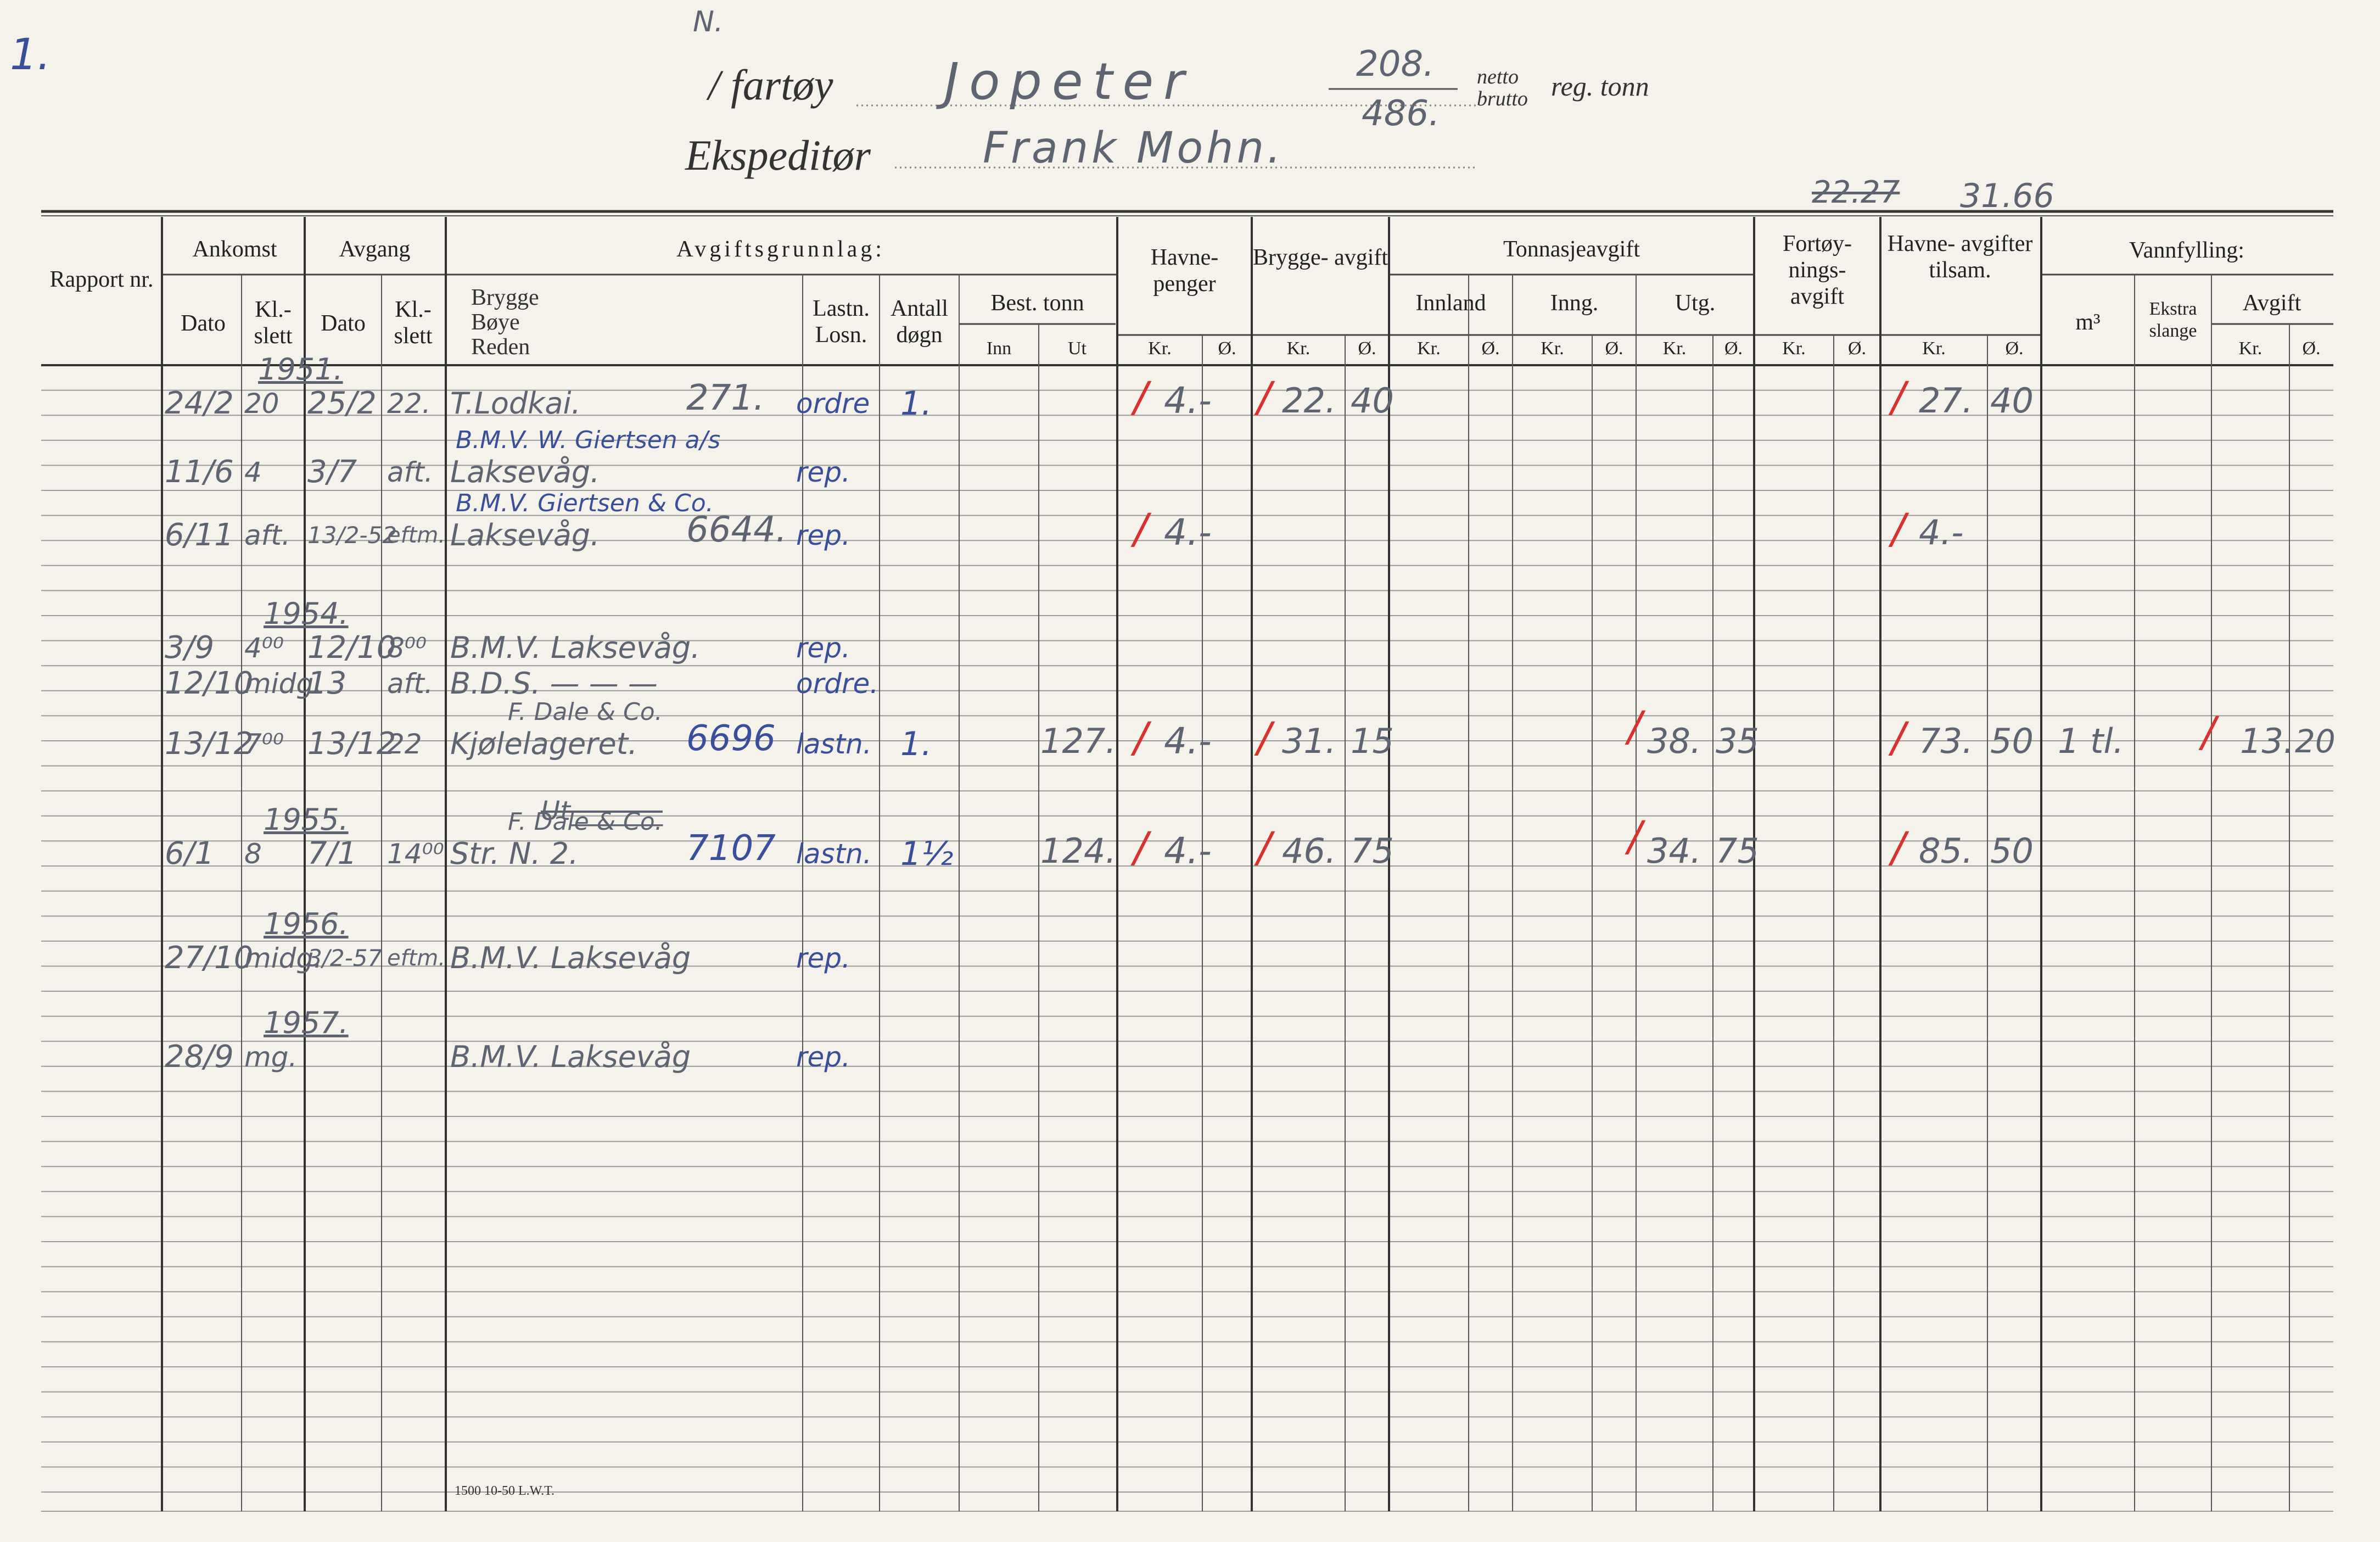 The height and width of the screenshot is (1542, 2380). What do you see at coordinates (273, 323) in the screenshot?
I see `hdr-ank-kl: Kl.- slett` at bounding box center [273, 323].